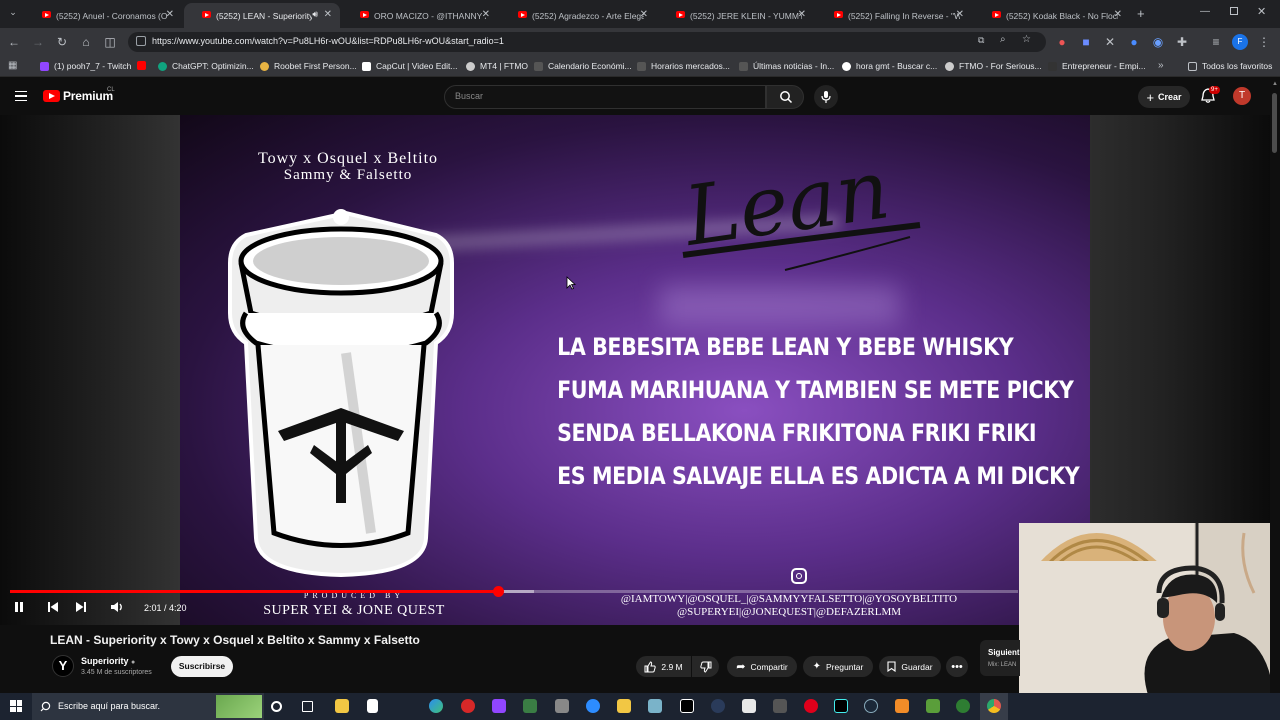 The image size is (1280, 720). Describe the element at coordinates (933, 706) in the screenshot. I see `minecraft-icon` at that location.